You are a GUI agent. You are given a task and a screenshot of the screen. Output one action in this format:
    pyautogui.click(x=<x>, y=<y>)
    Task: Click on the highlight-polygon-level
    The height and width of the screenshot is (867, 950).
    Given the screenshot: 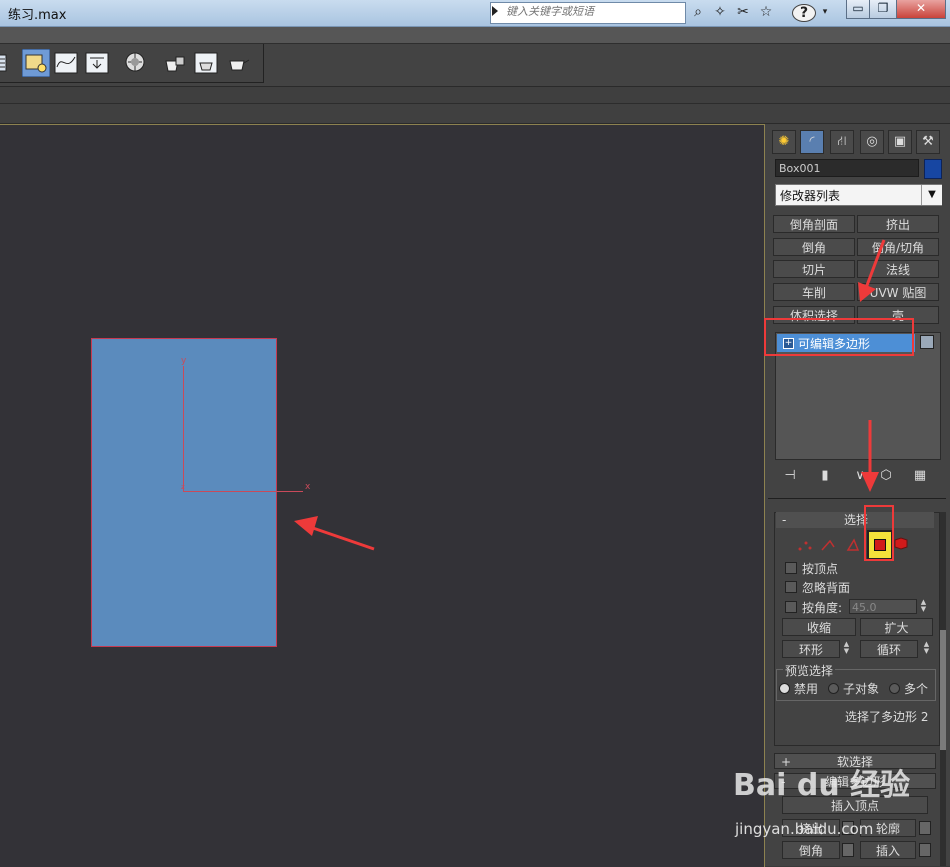 What is the action you would take?
    pyautogui.click(x=879, y=533)
    